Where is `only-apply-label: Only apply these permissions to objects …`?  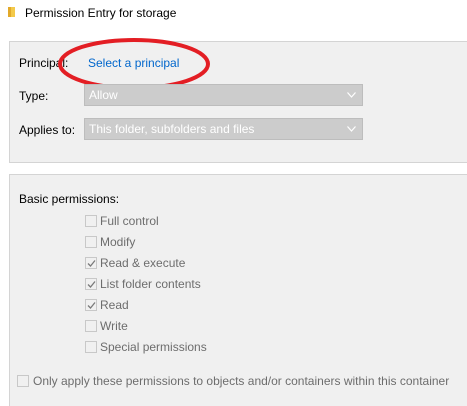 only-apply-label: Only apply these permissions to objects … is located at coordinates (241, 381).